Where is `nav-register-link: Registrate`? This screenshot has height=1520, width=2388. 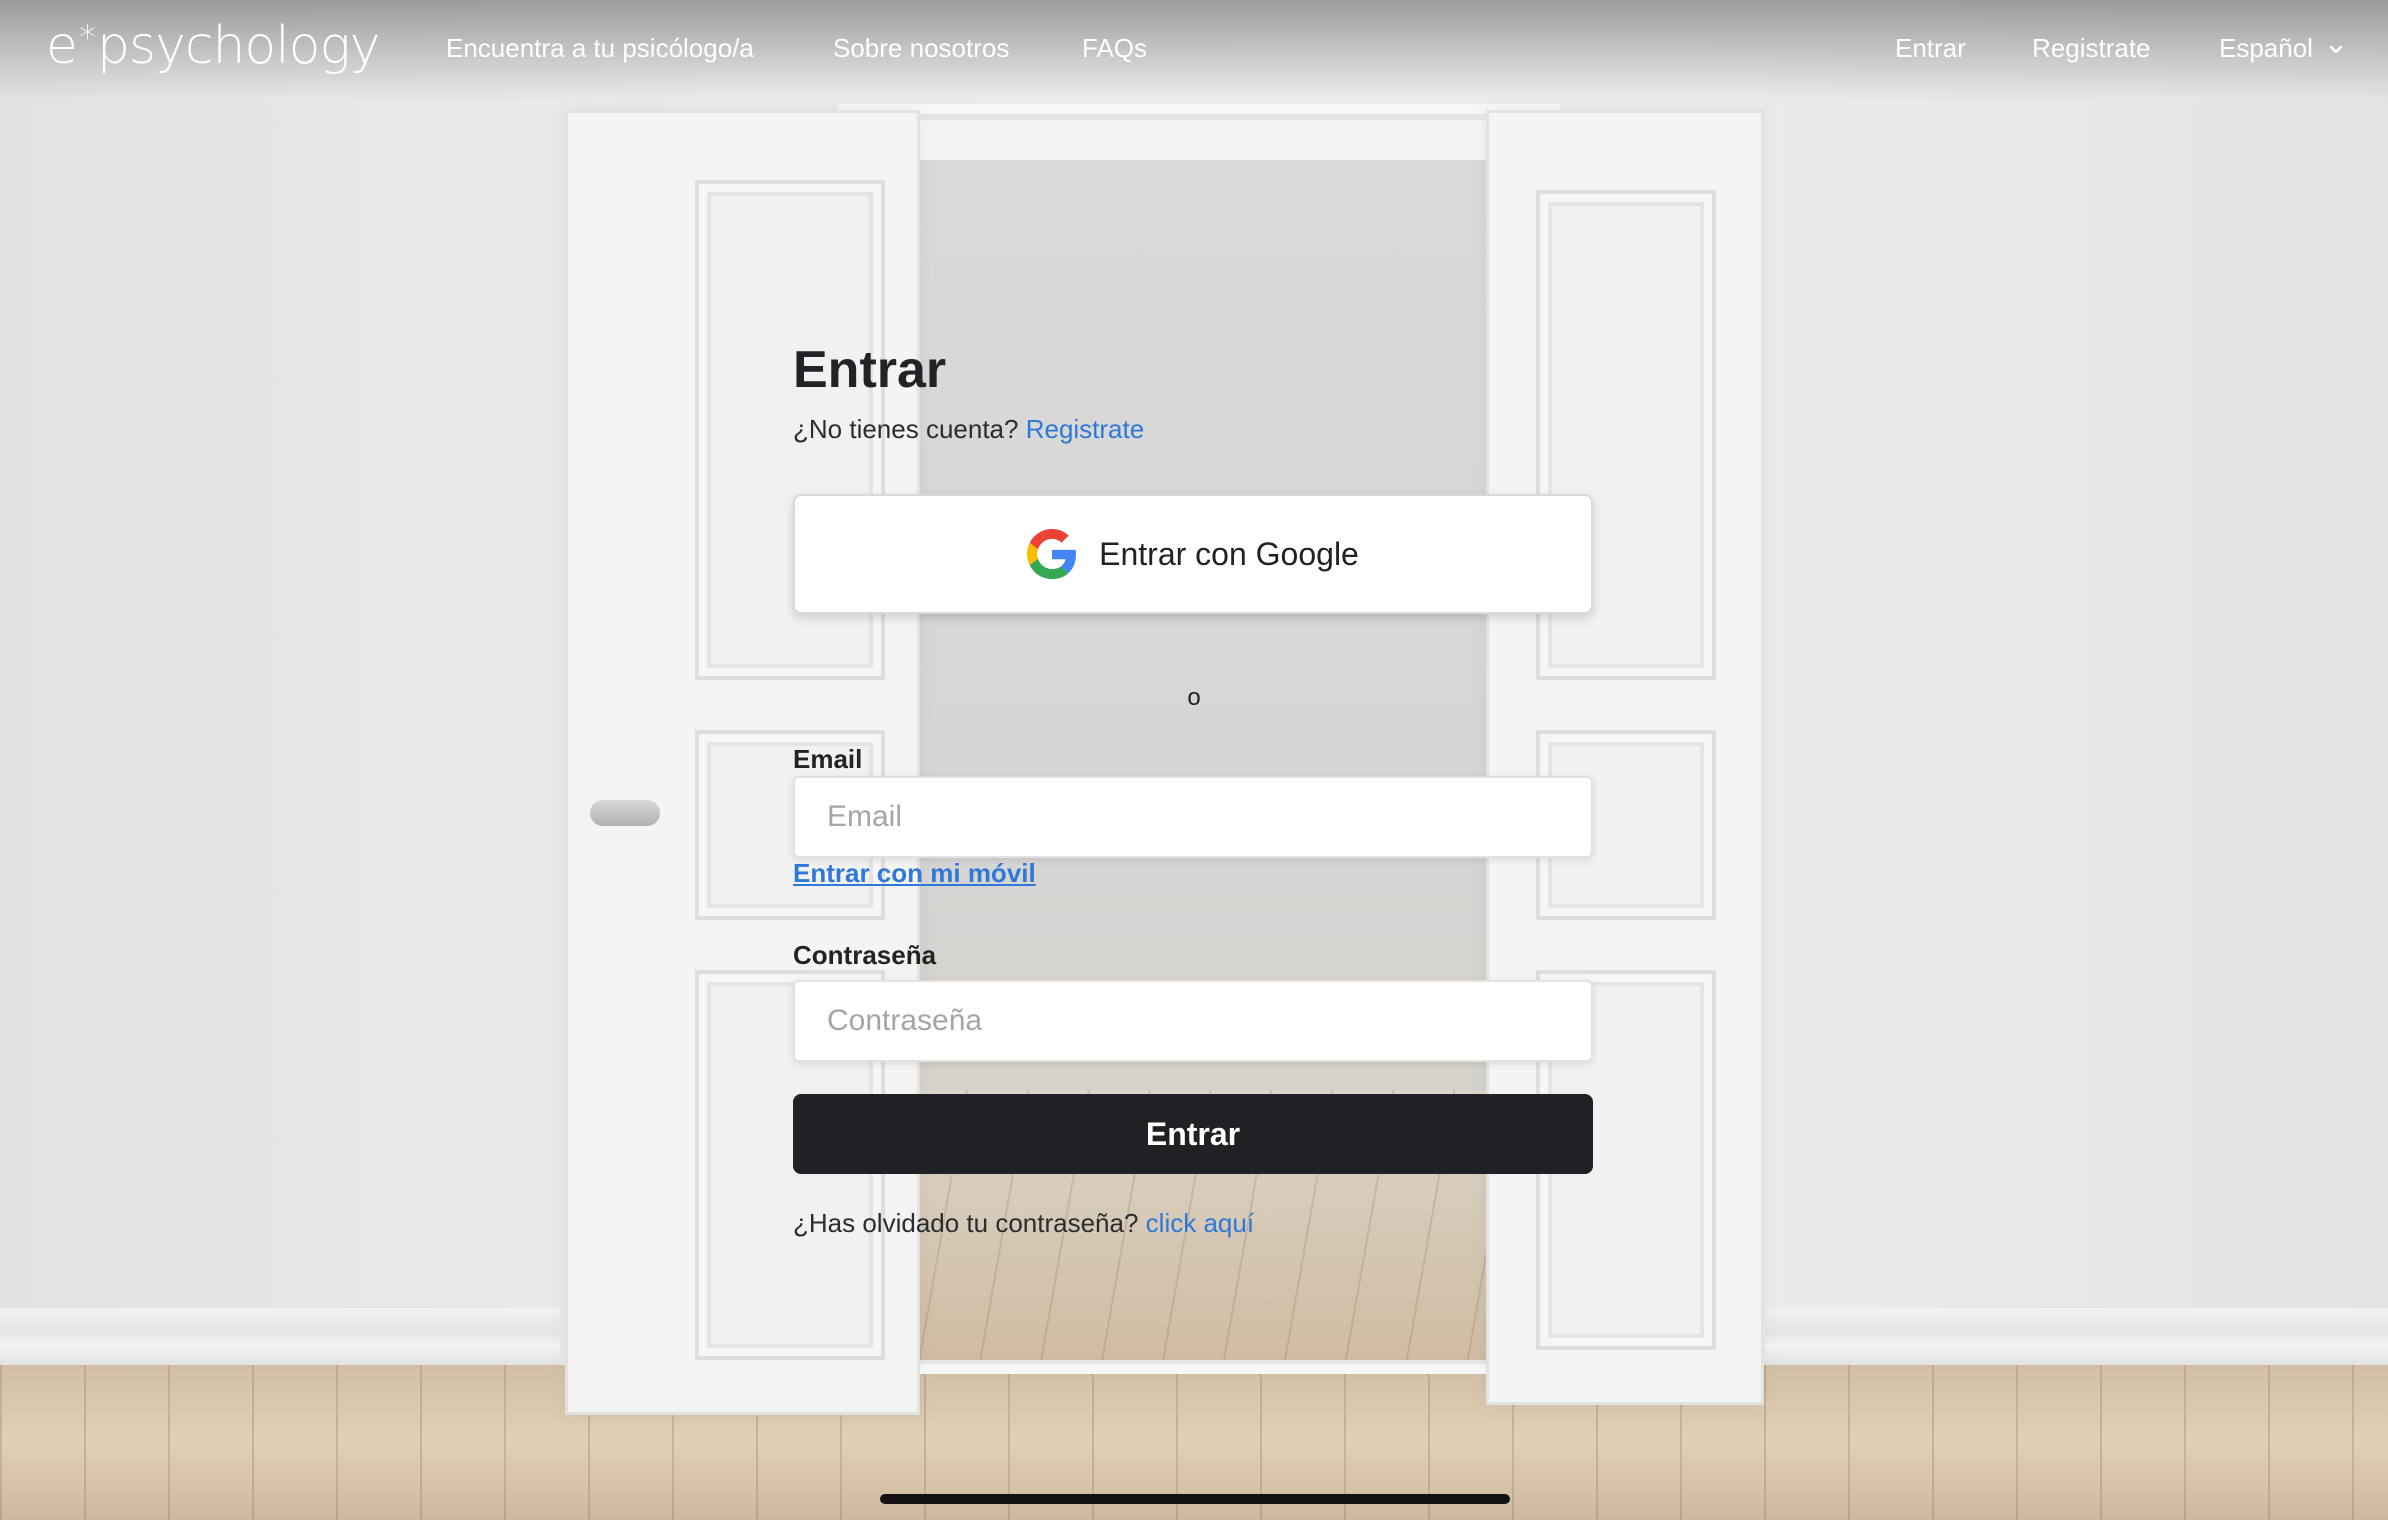
nav-register-link: Registrate is located at coordinates (2091, 48).